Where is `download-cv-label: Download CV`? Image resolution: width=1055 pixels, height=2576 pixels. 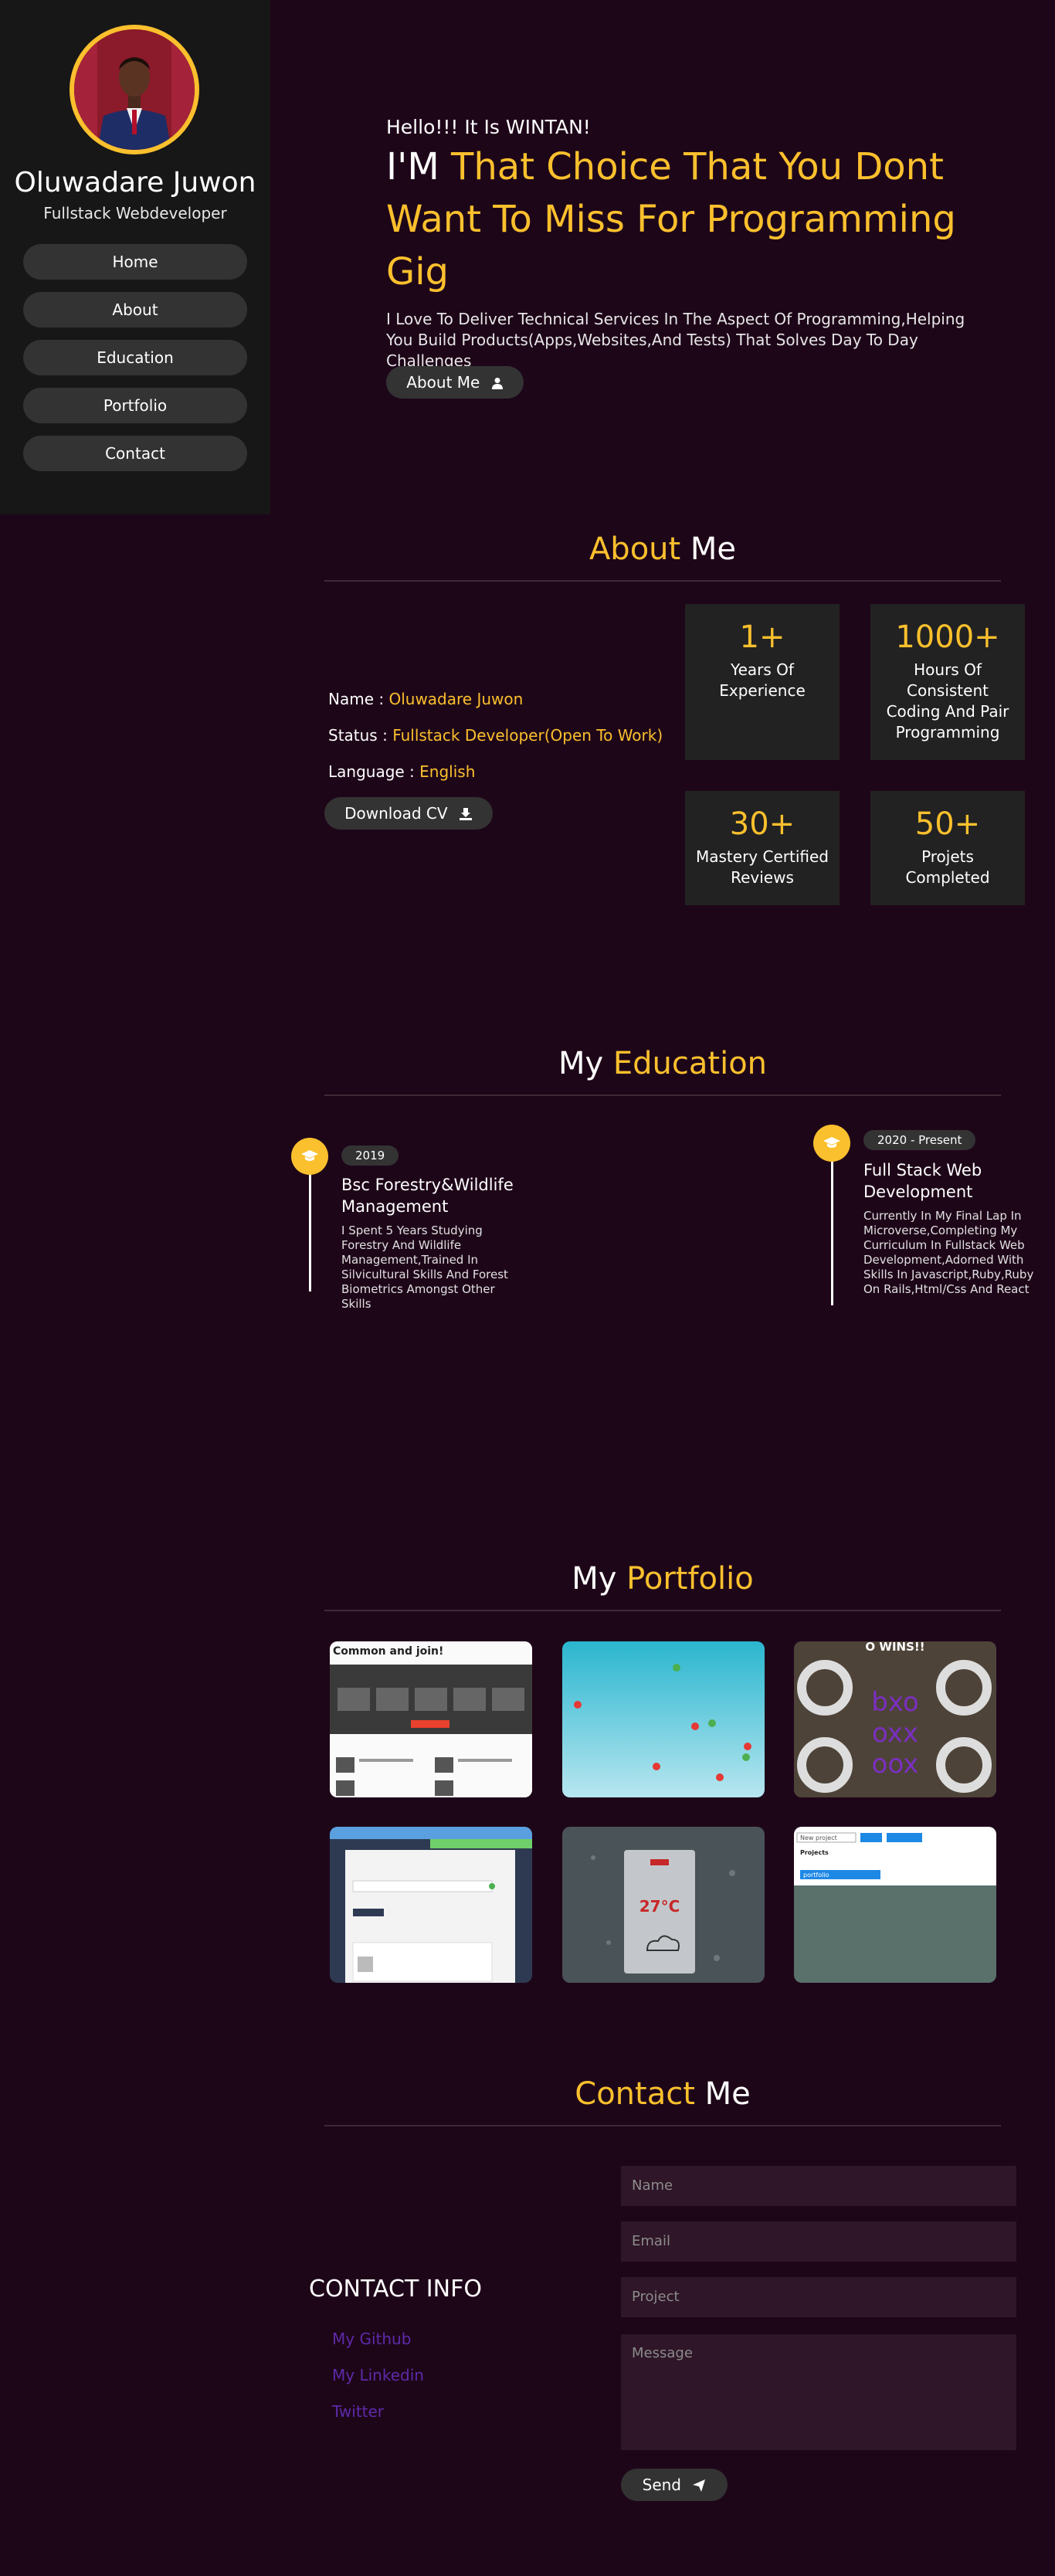 download-cv-label: Download CV is located at coordinates (396, 814).